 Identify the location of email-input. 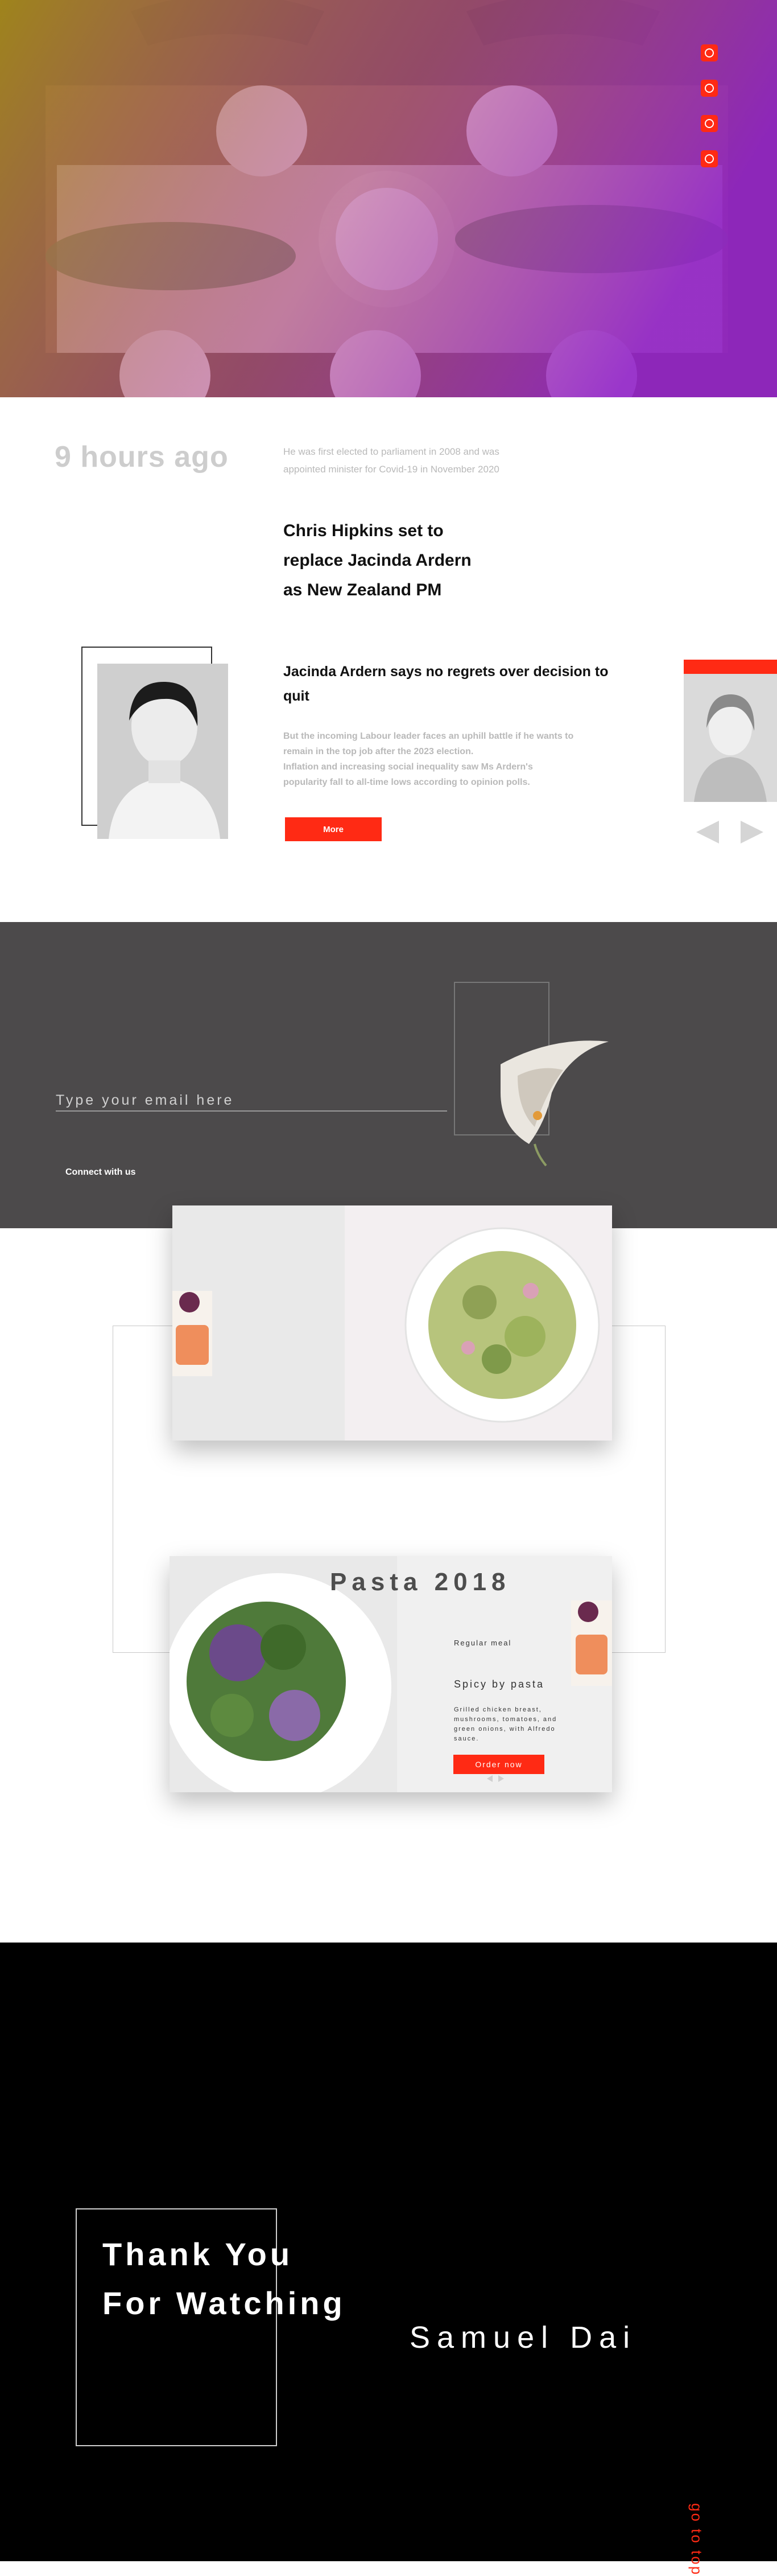
(251, 1101).